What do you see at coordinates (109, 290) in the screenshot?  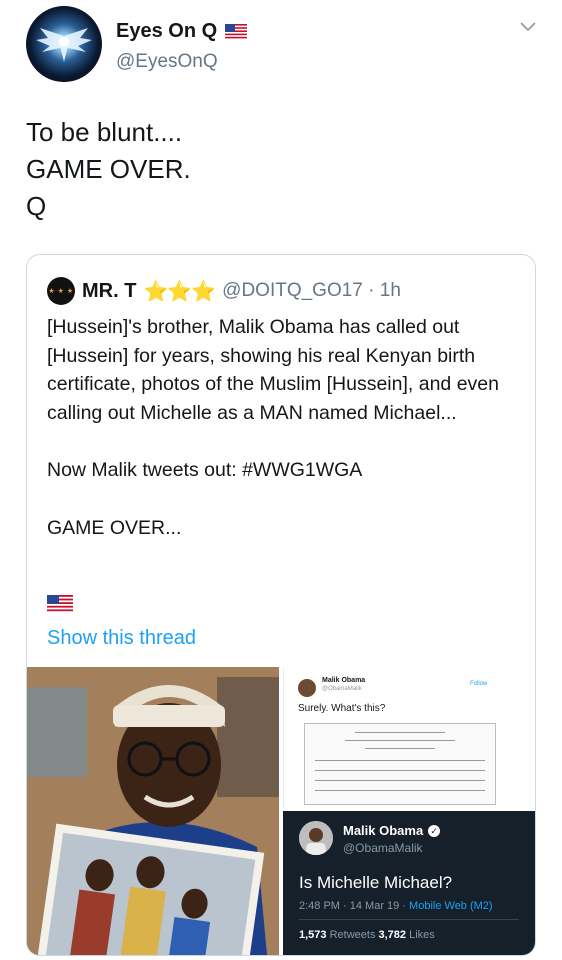 I see `quoted-author-name: MR. T` at bounding box center [109, 290].